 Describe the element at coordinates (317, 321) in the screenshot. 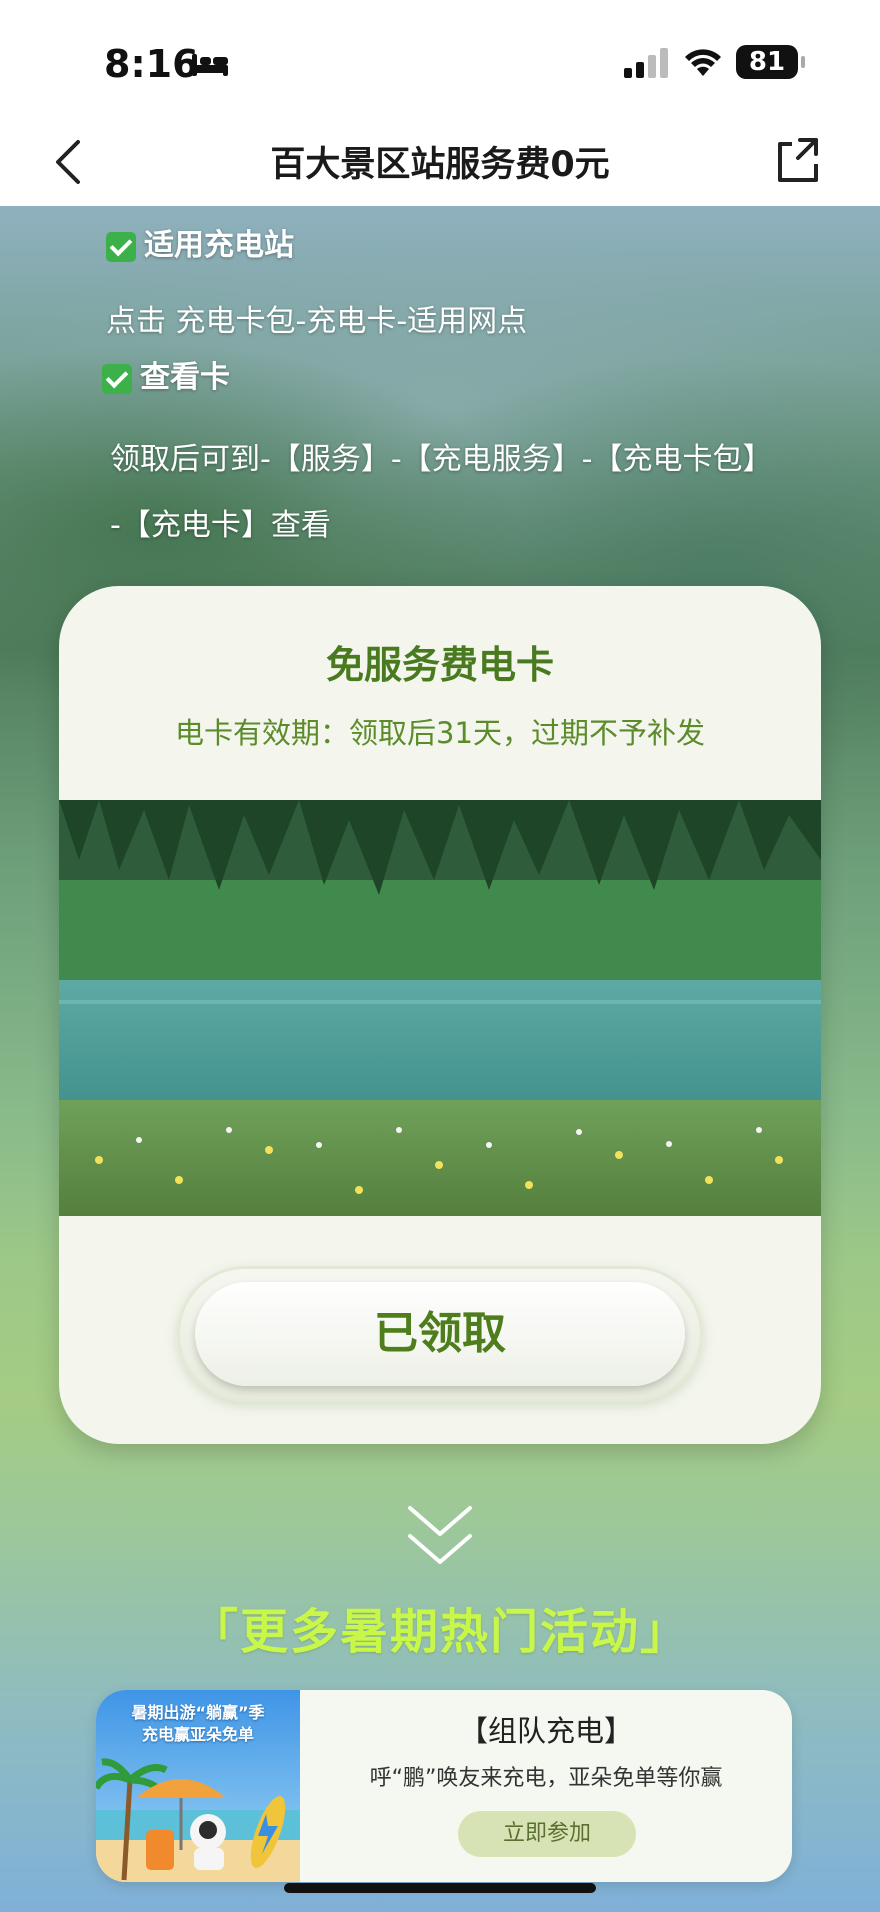

I see `applicable-stations-text: 点击 充电卡包-充电卡-适用网点` at that location.